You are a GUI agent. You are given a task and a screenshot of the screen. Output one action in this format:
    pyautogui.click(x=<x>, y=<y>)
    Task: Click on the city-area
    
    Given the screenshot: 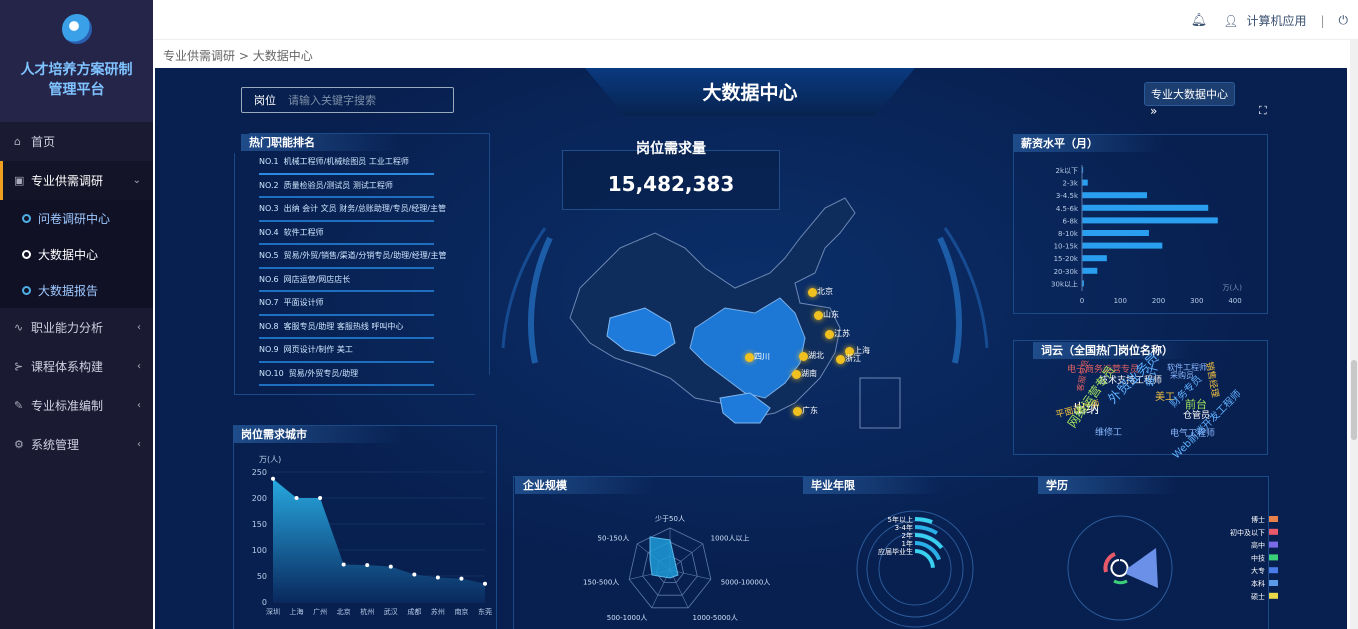 What is the action you would take?
    pyautogui.click(x=379, y=540)
    